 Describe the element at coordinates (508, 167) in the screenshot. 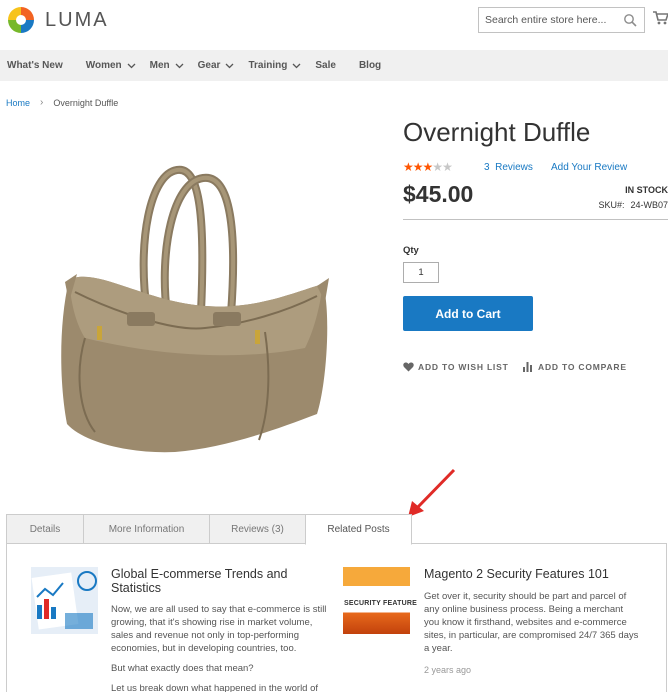

I see `reviews-link: 3 Reviews` at that location.